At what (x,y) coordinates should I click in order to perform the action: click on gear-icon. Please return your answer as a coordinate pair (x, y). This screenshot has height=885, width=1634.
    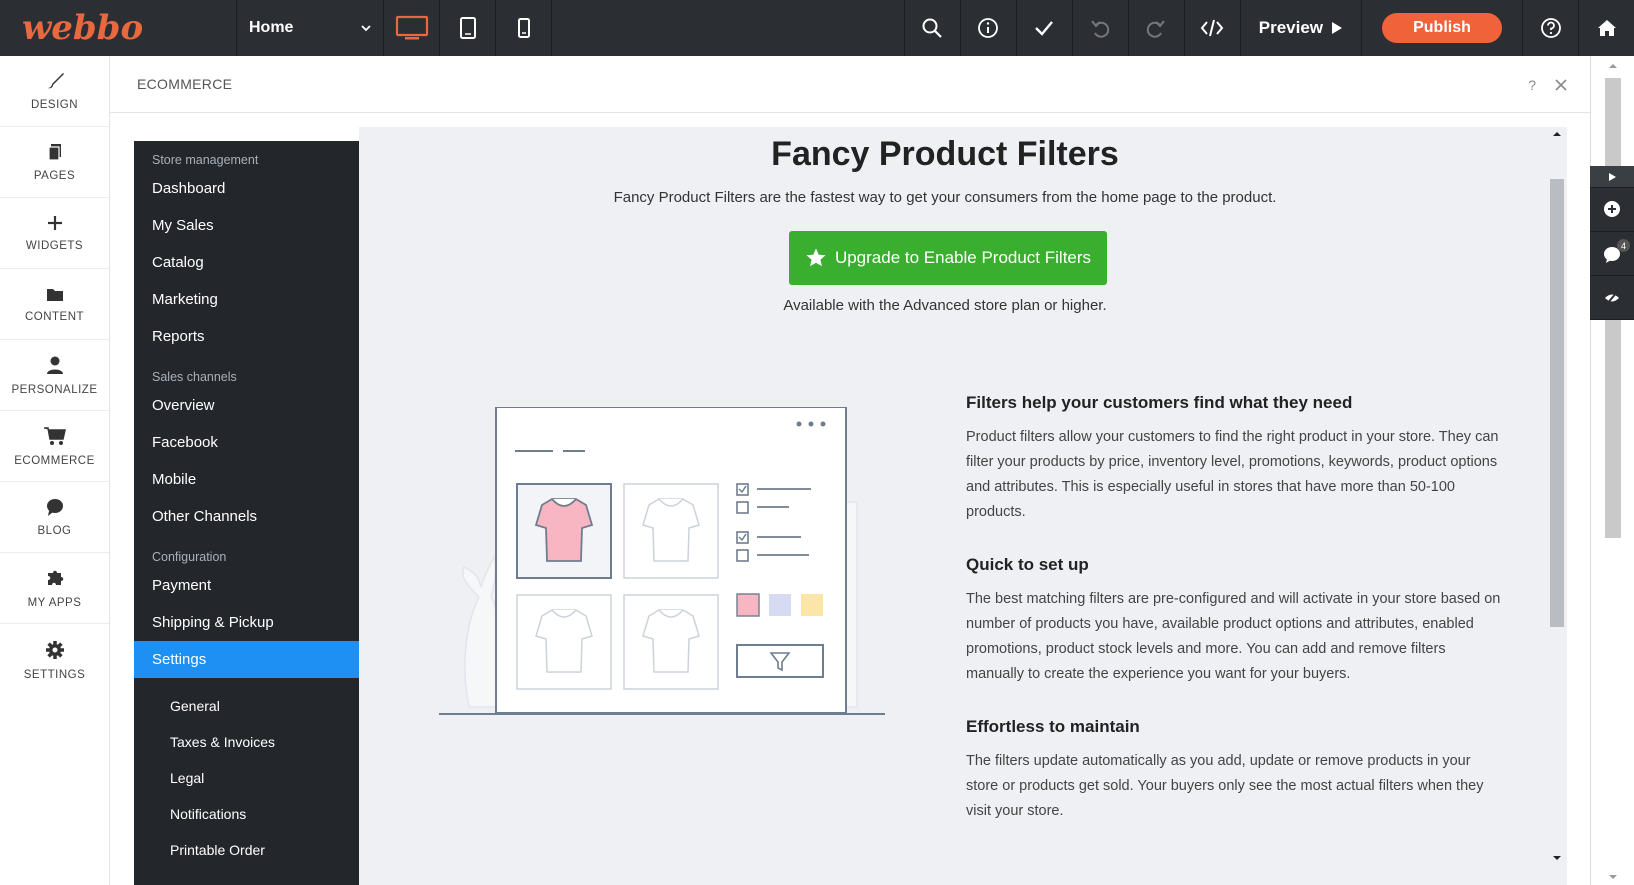
    Looking at the image, I should click on (54, 649).